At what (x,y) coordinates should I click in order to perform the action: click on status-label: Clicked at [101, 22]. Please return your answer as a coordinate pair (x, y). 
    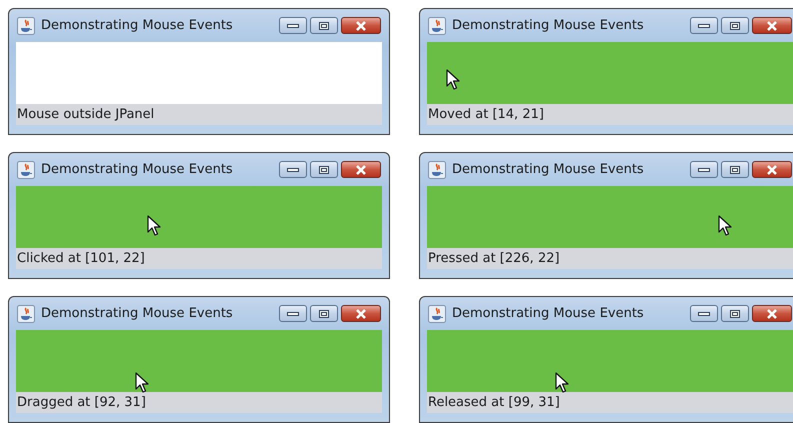
    Looking at the image, I should click on (199, 258).